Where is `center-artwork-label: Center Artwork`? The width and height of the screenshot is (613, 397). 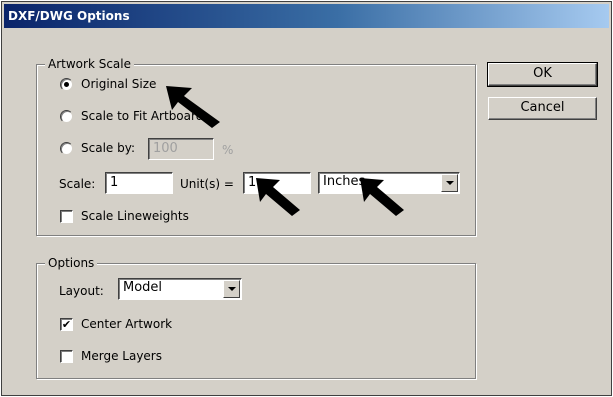 center-artwork-label: Center Artwork is located at coordinates (127, 324).